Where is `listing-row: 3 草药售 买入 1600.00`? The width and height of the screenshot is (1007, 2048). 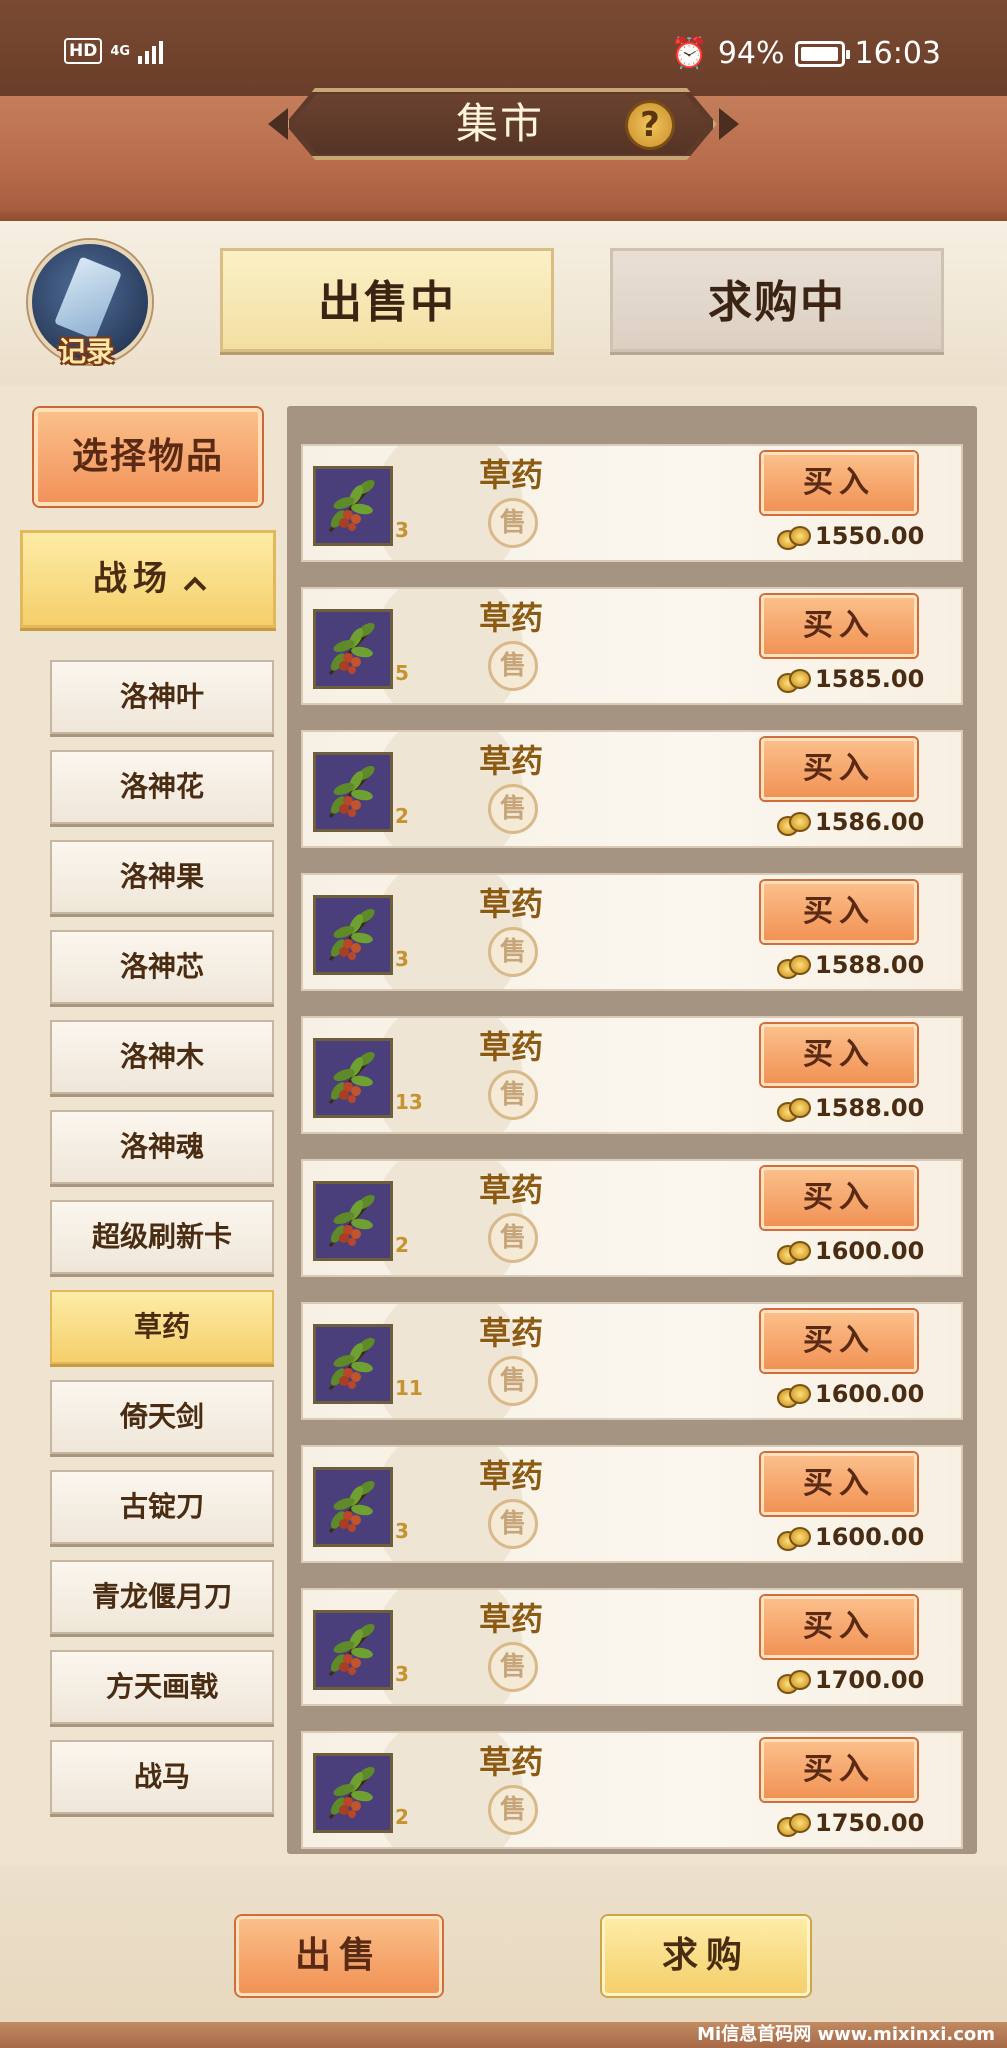 listing-row: 3 草药售 买入 1600.00 is located at coordinates (632, 1504).